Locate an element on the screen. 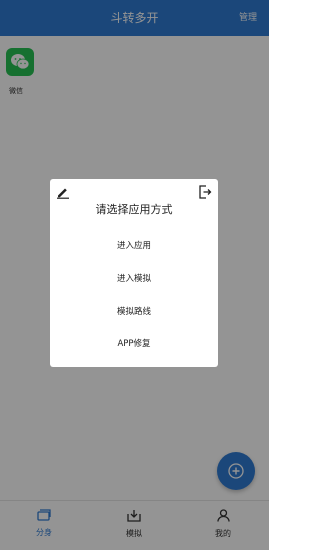 This screenshot has width=320, height=550. option-app-repair: APP修复 is located at coordinates (134, 343).